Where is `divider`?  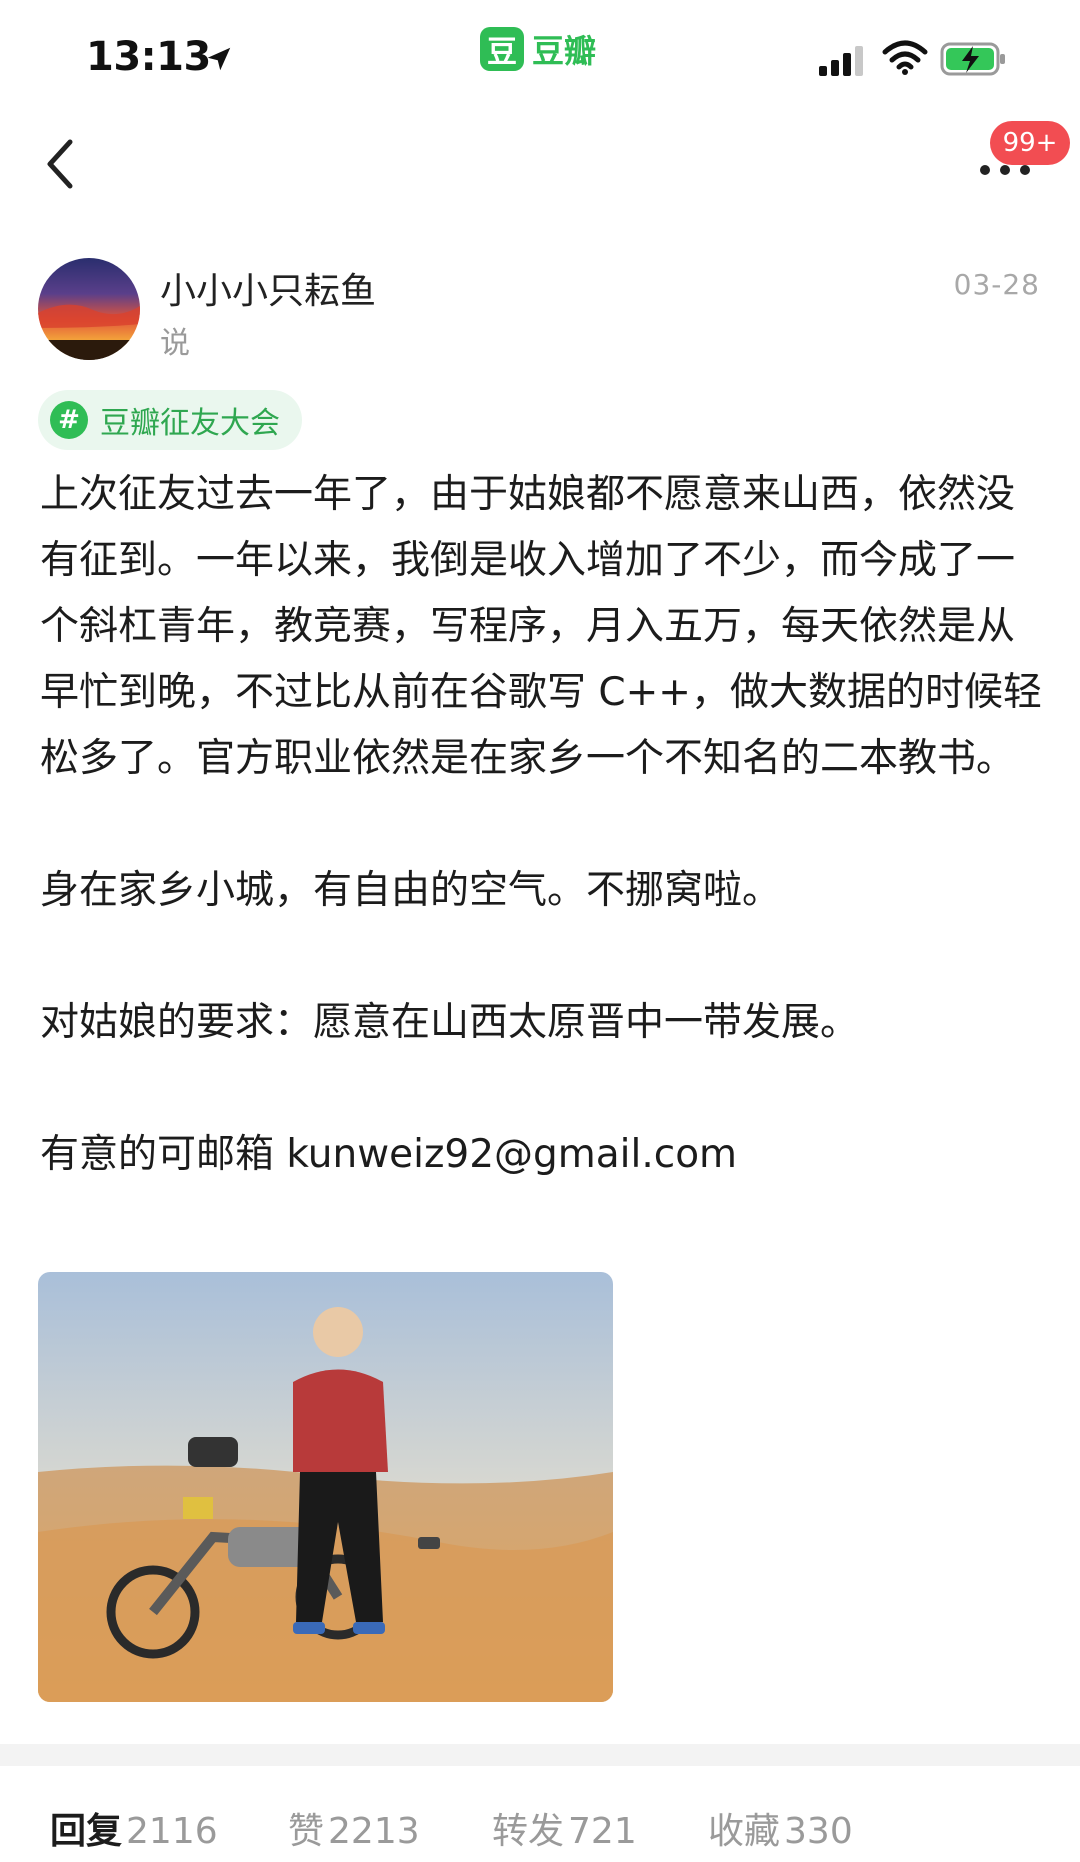
divider is located at coordinates (540, 1755).